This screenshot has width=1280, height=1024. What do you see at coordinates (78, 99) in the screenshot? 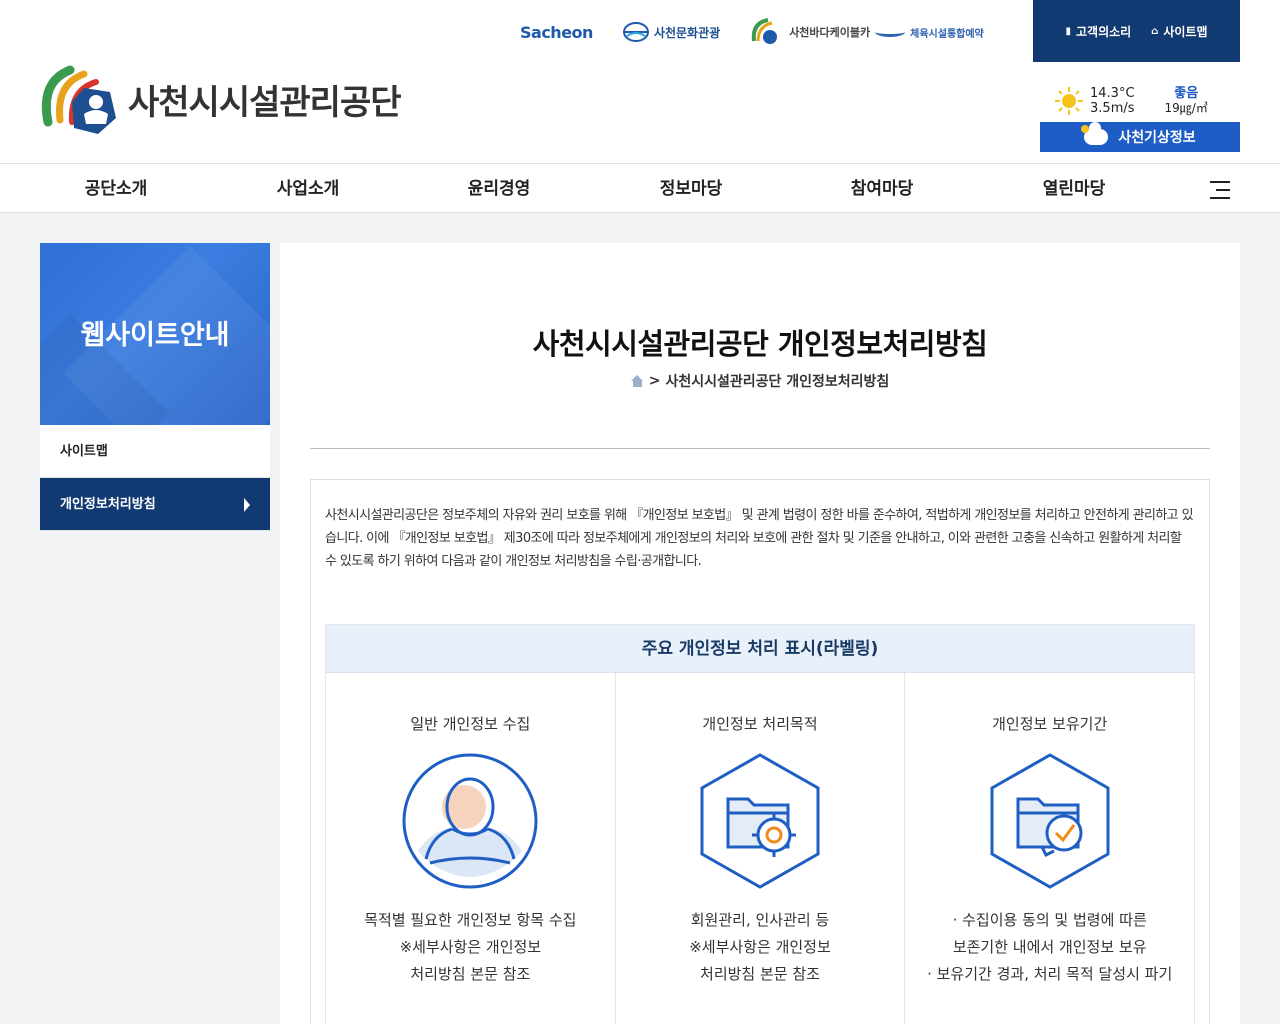
I see `logo-mark-icon` at bounding box center [78, 99].